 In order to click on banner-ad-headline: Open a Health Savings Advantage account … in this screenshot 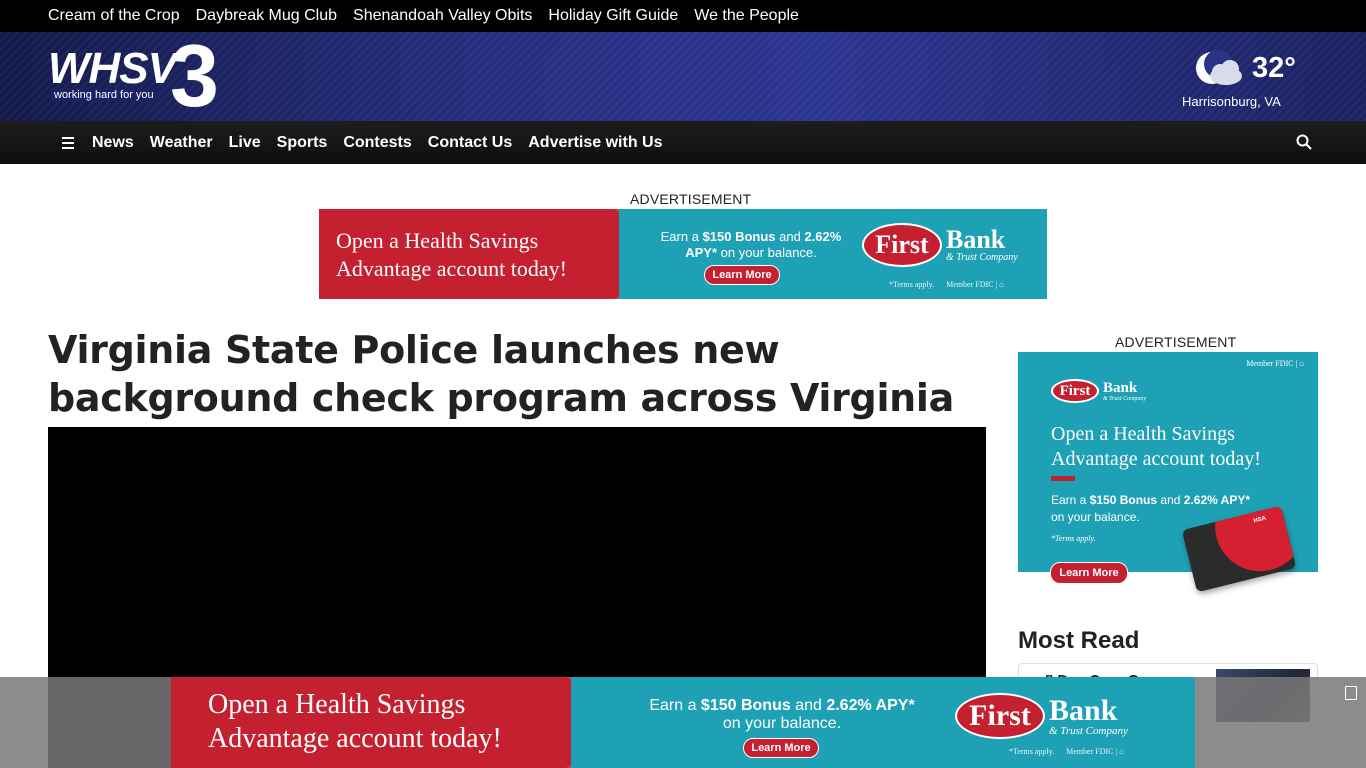, I will do `click(476, 254)`.